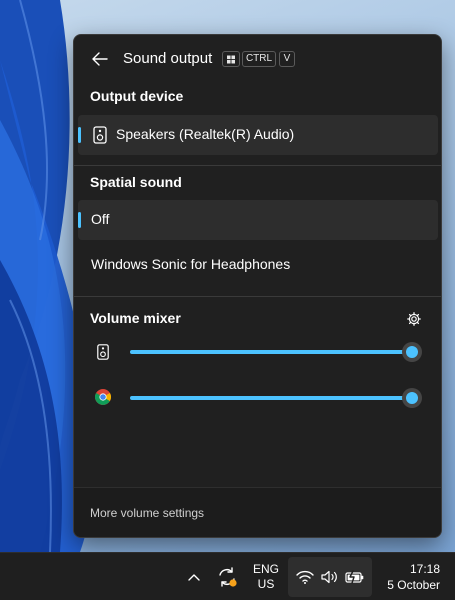  I want to click on flyout-title: Sound output, so click(168, 58).